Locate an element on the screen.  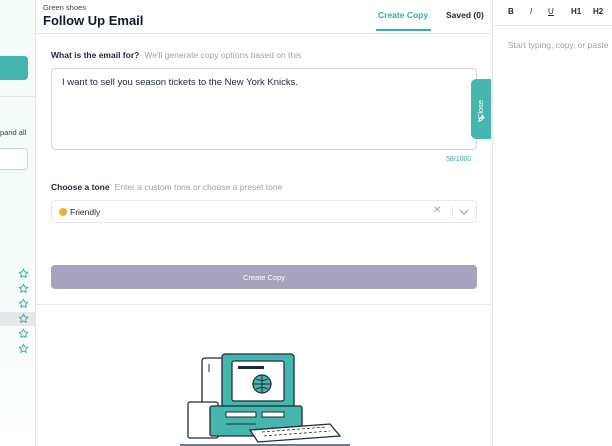
editor-placeholder: Start typing, copy, or paste is located at coordinates (558, 45).